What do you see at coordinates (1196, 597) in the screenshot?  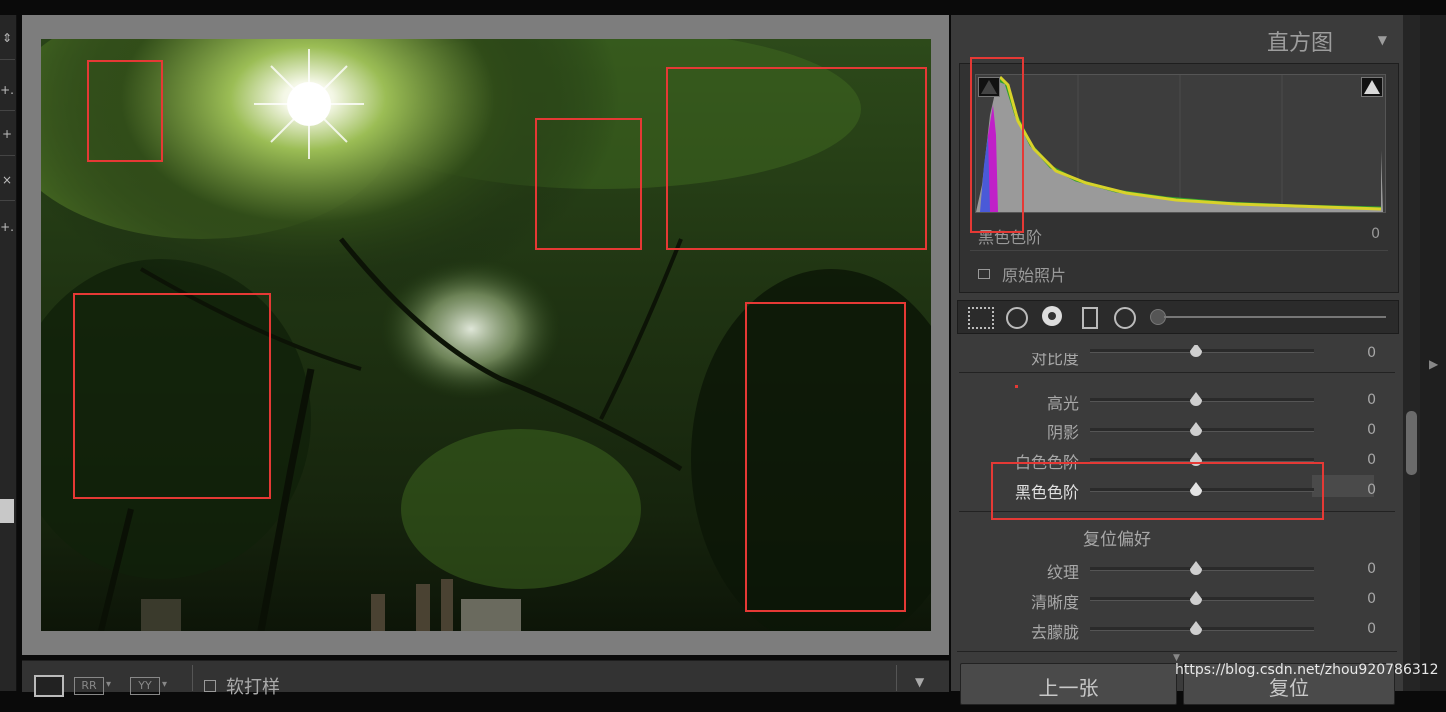 I see `clarity-knob` at bounding box center [1196, 597].